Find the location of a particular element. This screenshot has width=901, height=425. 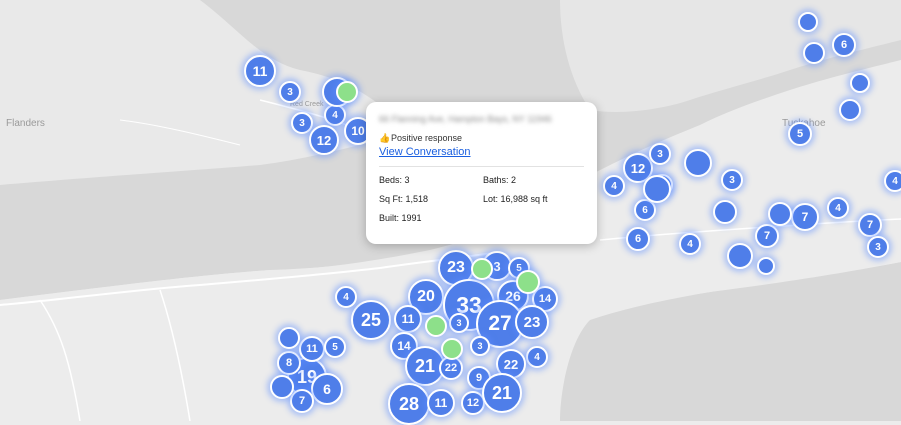

thumbs-up-icon: 👍 is located at coordinates (385, 137).